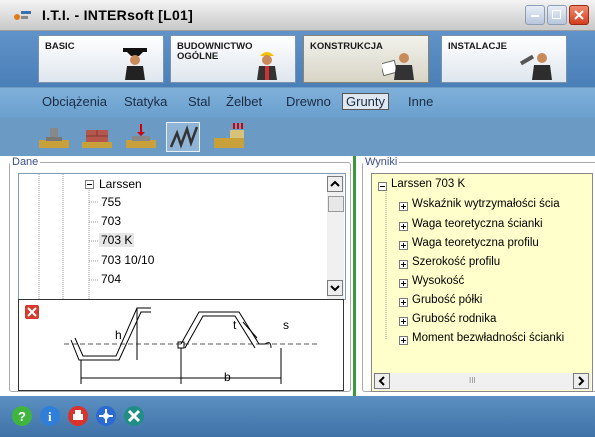 Image resolution: width=595 pixels, height=437 pixels. I want to click on app-logo-icon, so click(22, 15).